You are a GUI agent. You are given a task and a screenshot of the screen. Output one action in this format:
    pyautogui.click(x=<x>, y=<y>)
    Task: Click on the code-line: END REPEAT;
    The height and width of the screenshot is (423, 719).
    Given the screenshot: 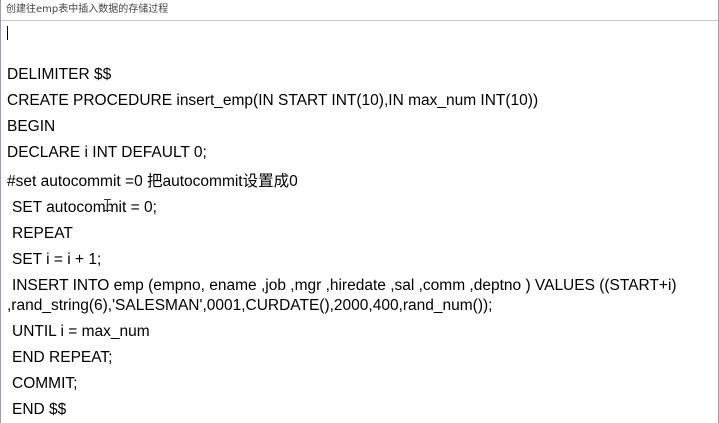 What is the action you would take?
    pyautogui.click(x=62, y=357)
    